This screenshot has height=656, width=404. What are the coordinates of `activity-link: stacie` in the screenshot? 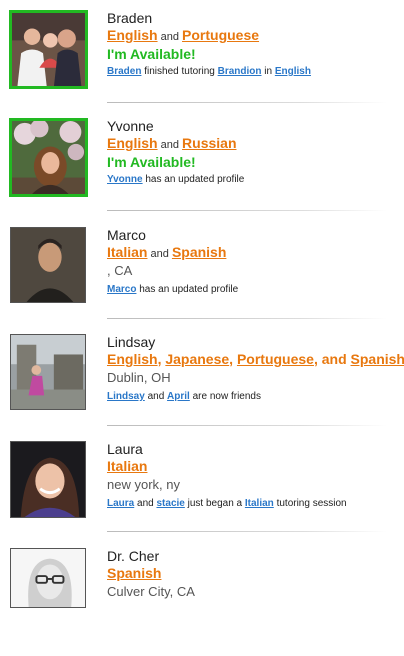 It's located at (170, 503).